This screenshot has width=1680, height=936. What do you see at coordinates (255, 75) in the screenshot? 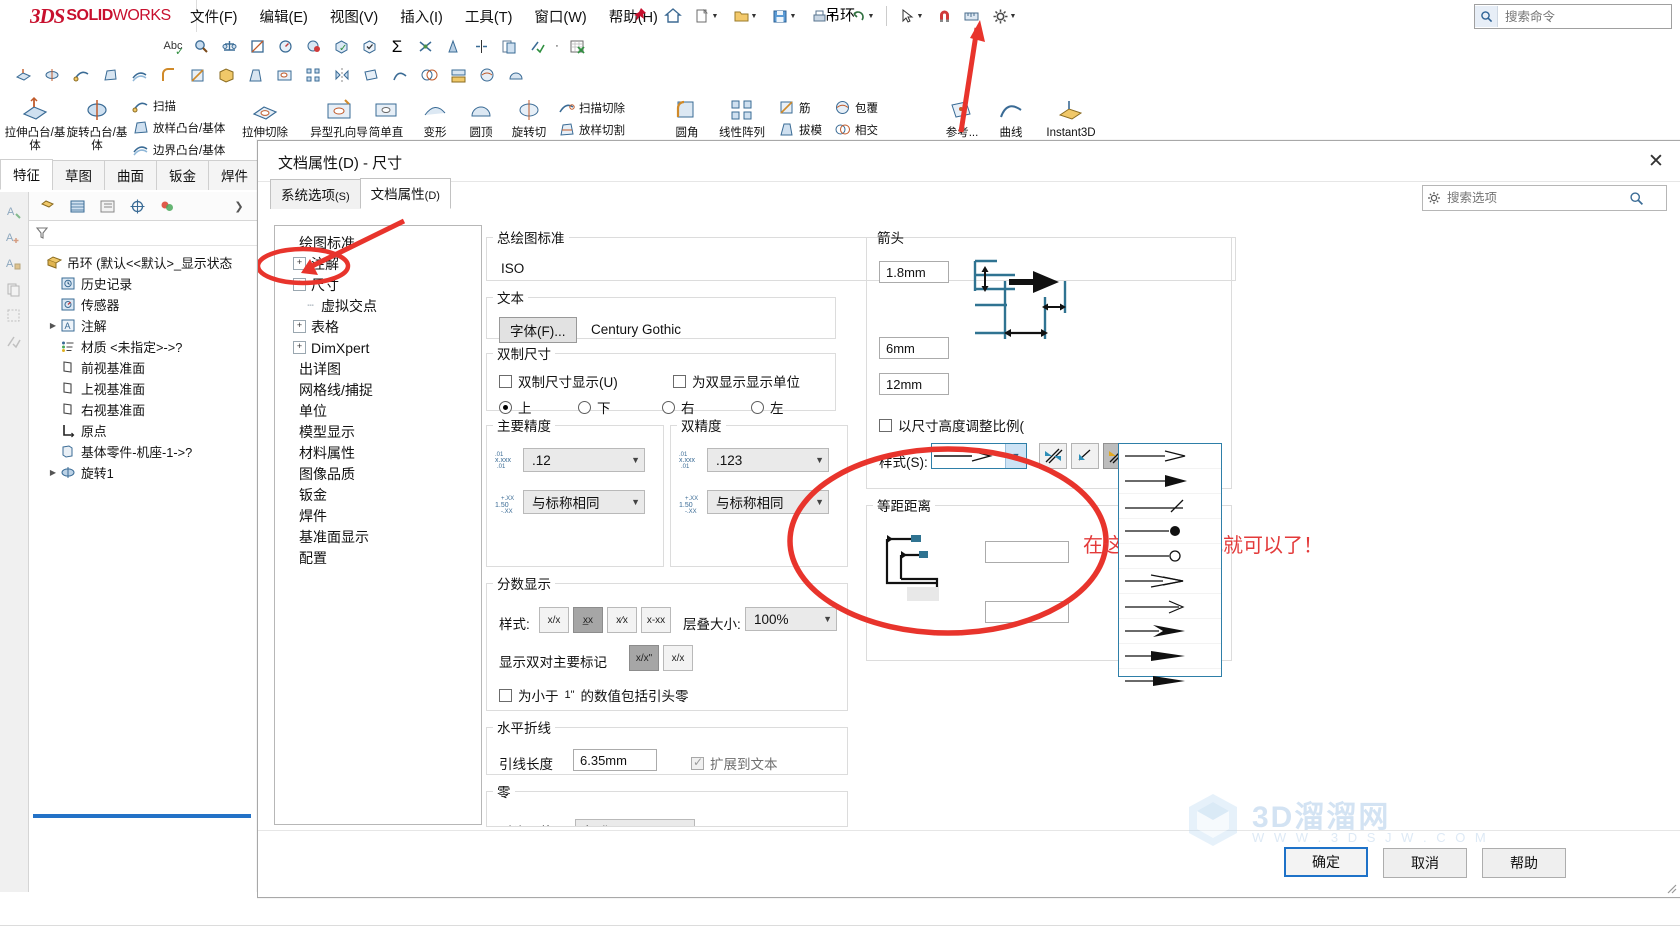
I see `draft-icon` at bounding box center [255, 75].